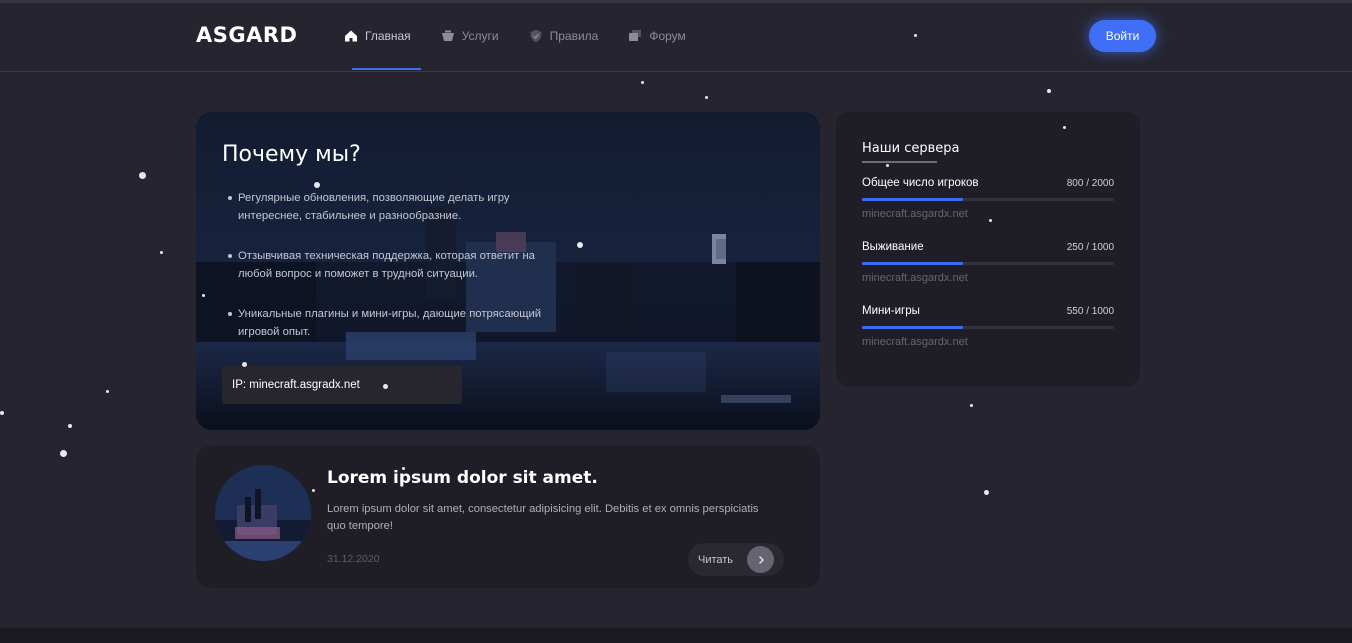 This screenshot has width=1352, height=643. Describe the element at coordinates (462, 478) in the screenshot. I see `news-title: Lorem ipsum dolor sit amet.` at that location.